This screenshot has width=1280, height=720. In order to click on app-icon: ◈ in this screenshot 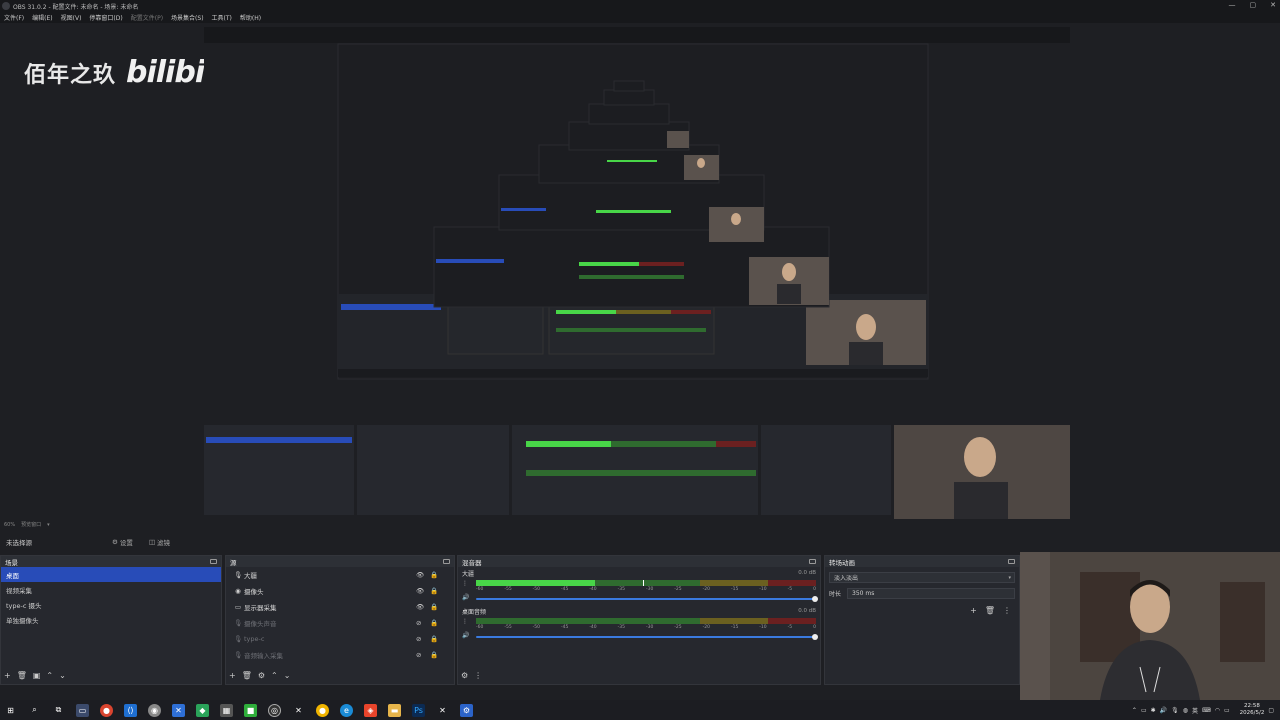, I will do `click(370, 710)`.